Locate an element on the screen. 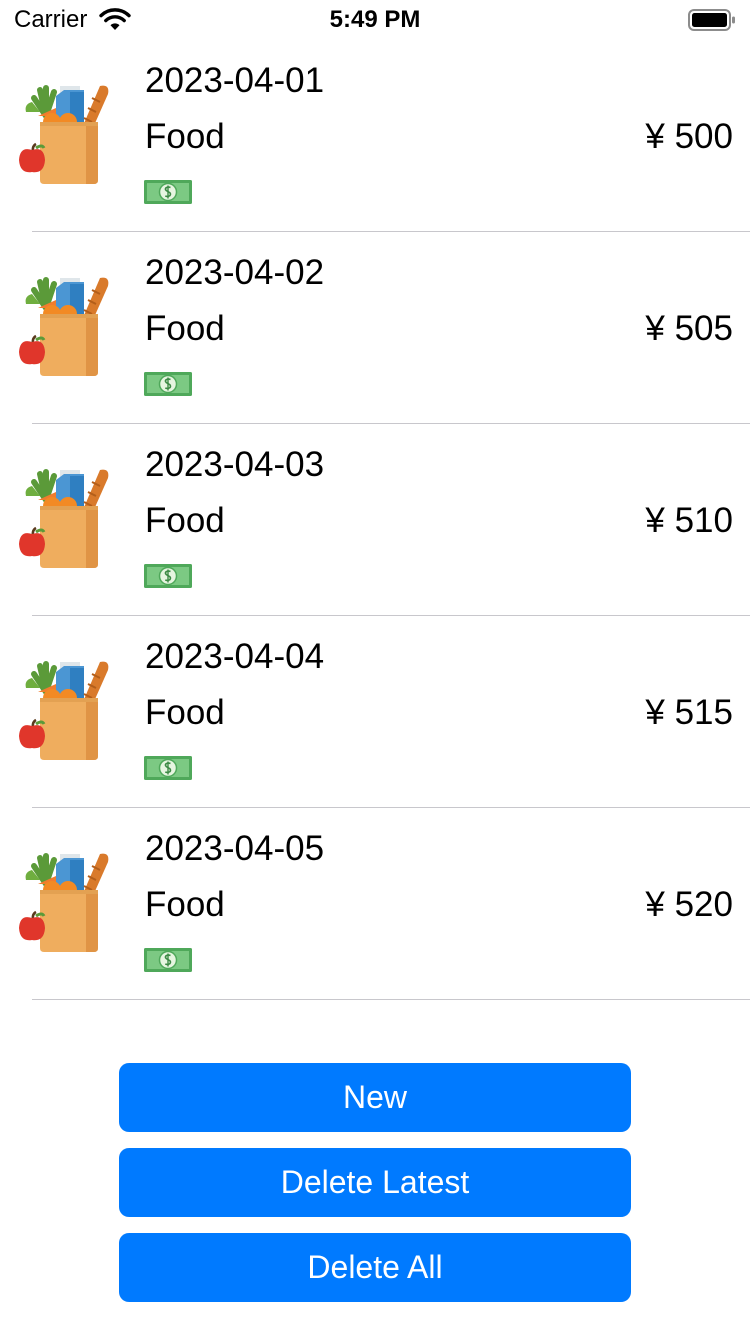 This screenshot has height=1334, width=750. record-row: 2023-04-04 Food ¥ 515 is located at coordinates (375, 712).